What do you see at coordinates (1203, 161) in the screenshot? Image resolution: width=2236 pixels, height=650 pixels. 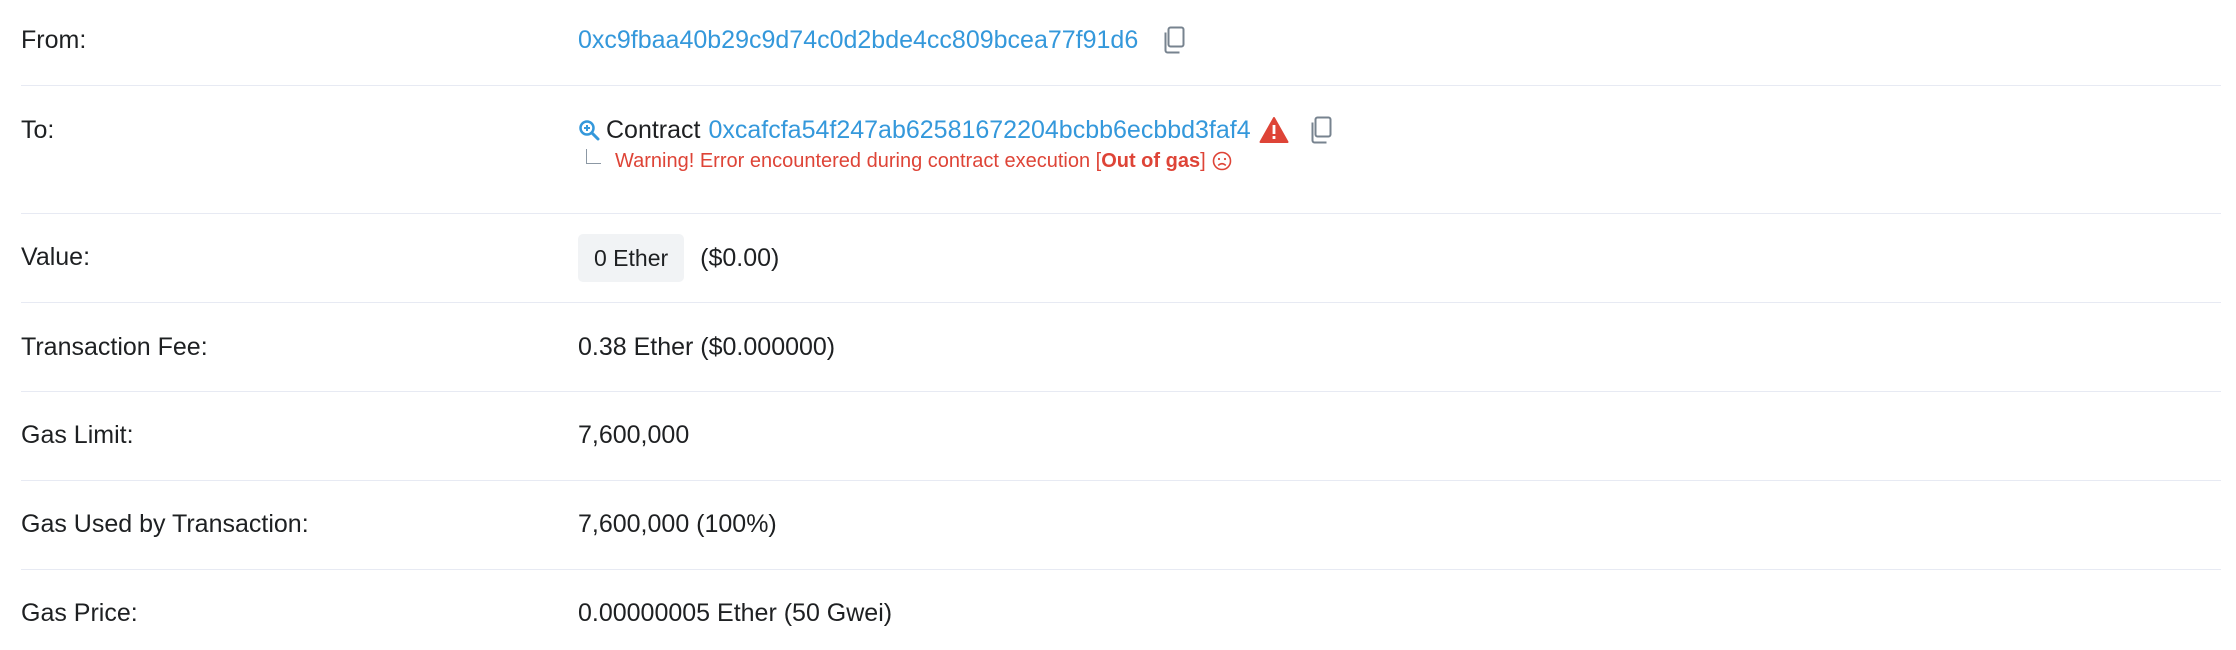 I see `warning-suffix: ]` at bounding box center [1203, 161].